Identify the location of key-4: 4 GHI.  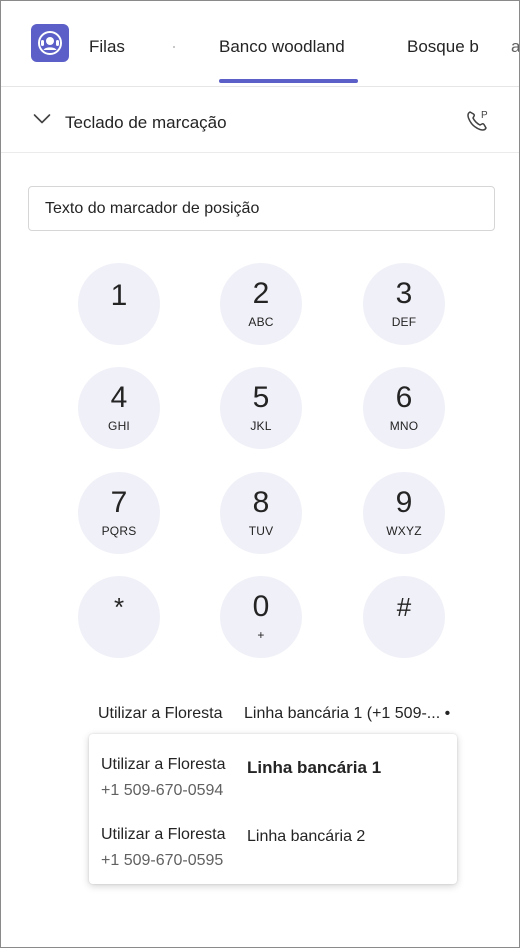
(119, 408).